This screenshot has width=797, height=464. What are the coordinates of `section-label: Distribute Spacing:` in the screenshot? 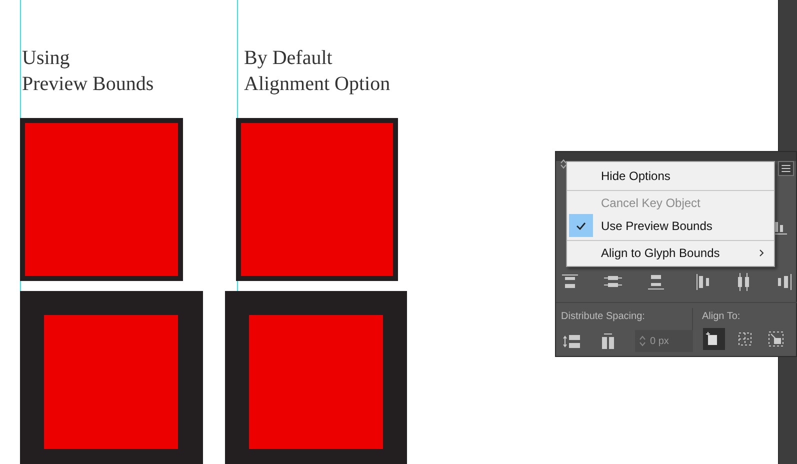 It's located at (603, 317).